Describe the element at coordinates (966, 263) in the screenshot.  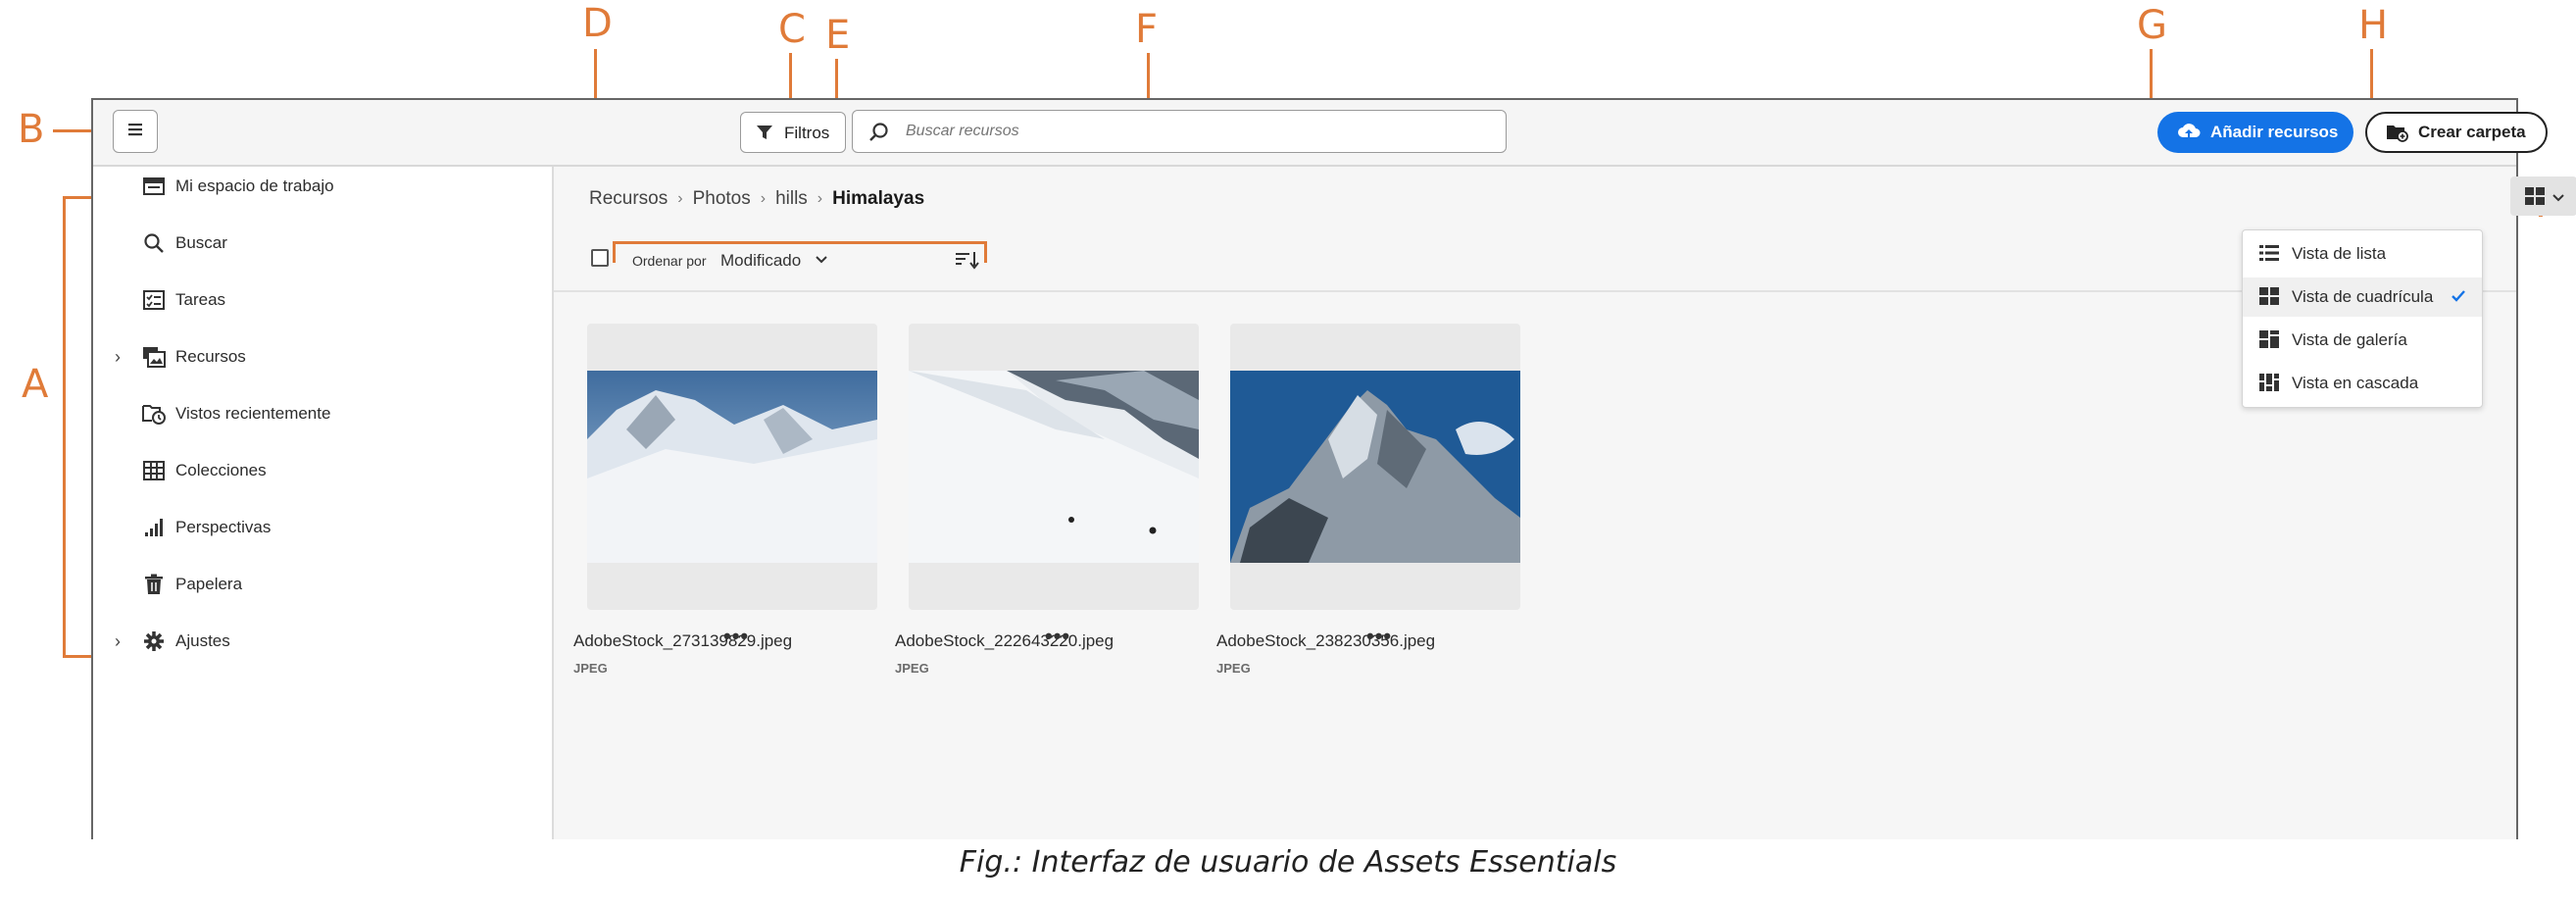
I see `sort-descending-icon` at that location.